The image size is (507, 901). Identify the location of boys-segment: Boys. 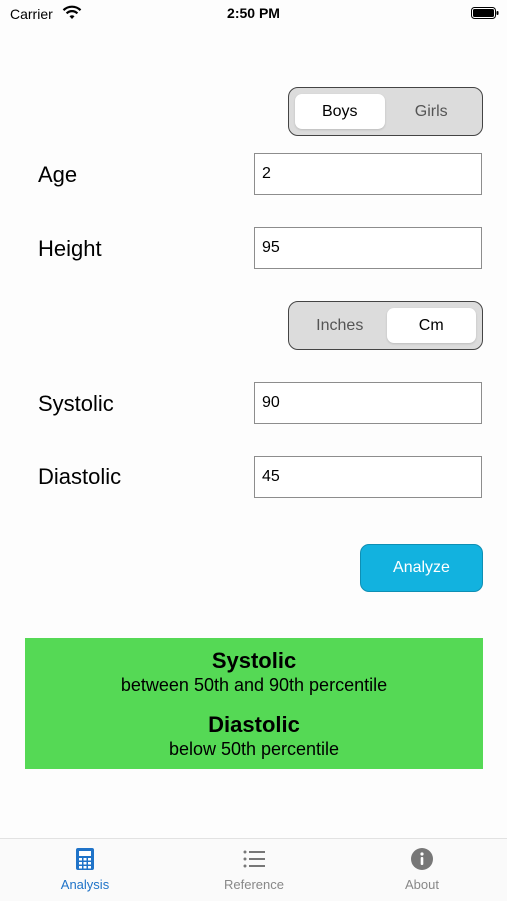
(340, 111).